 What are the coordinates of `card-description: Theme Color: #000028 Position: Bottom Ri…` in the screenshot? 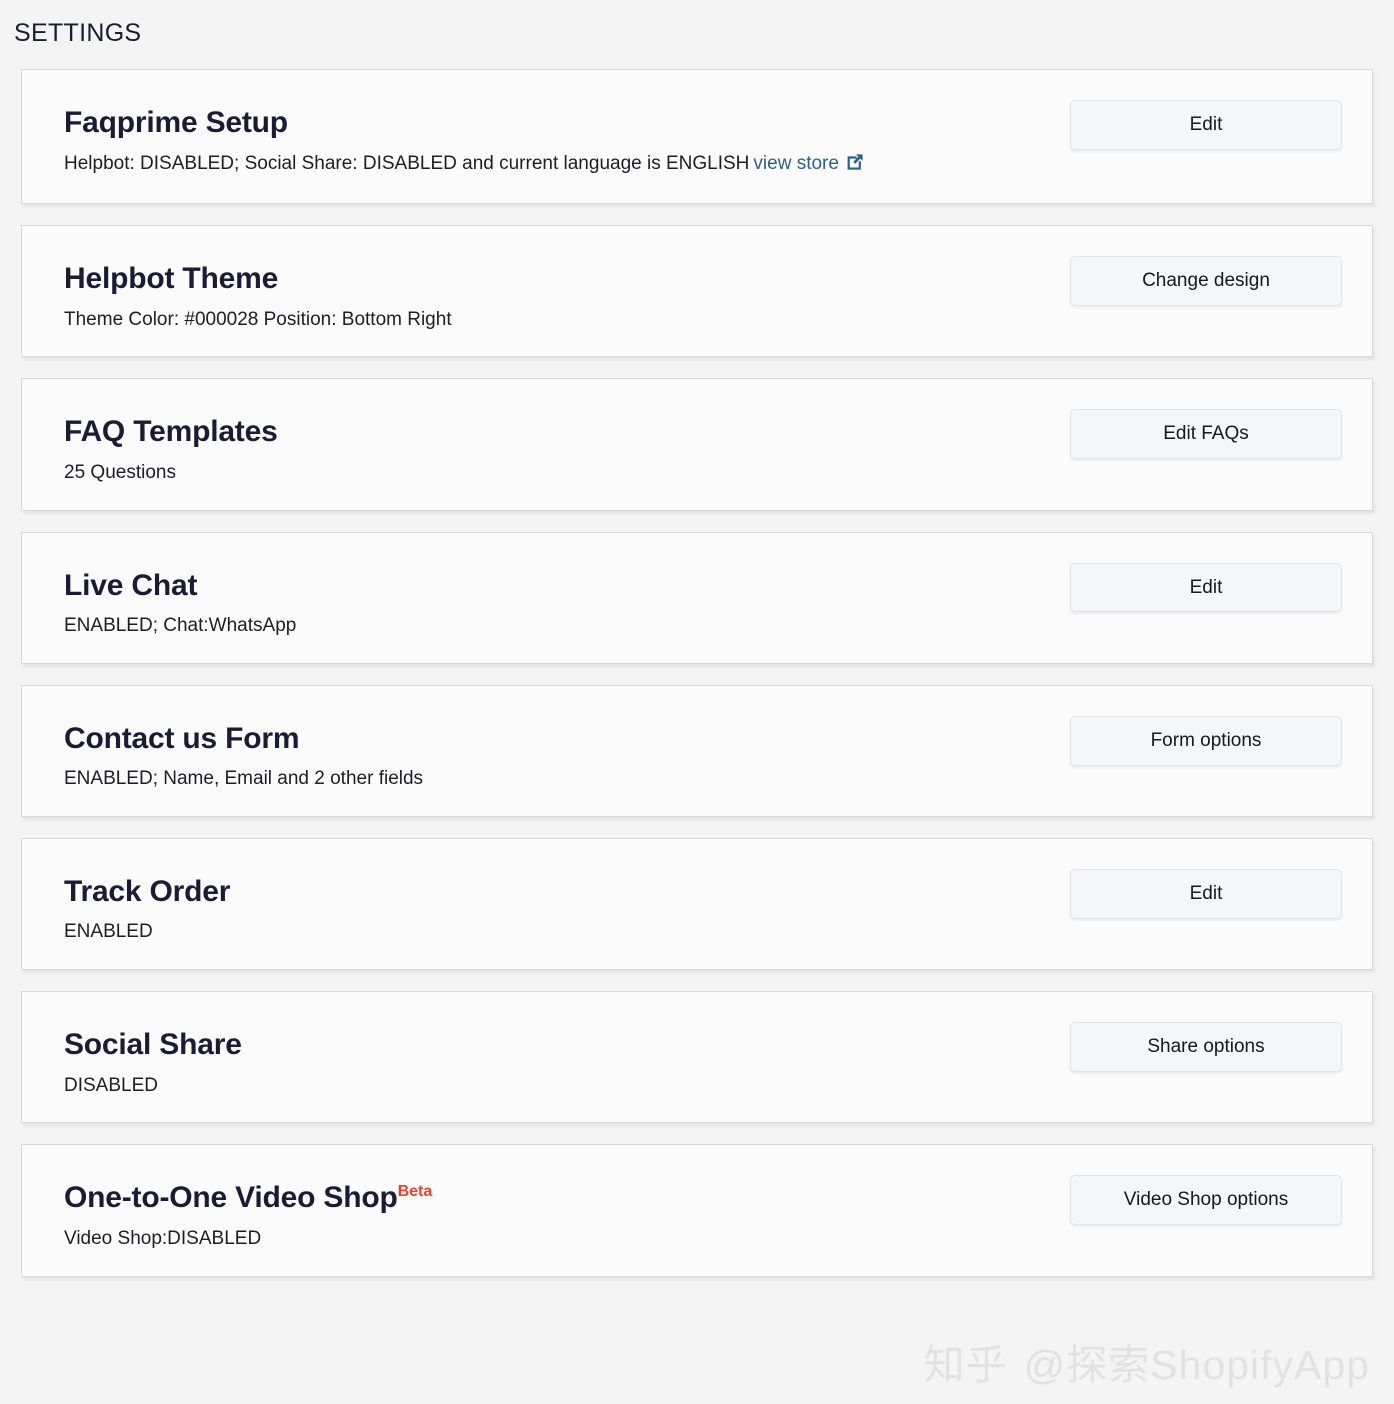 It's located at (258, 319).